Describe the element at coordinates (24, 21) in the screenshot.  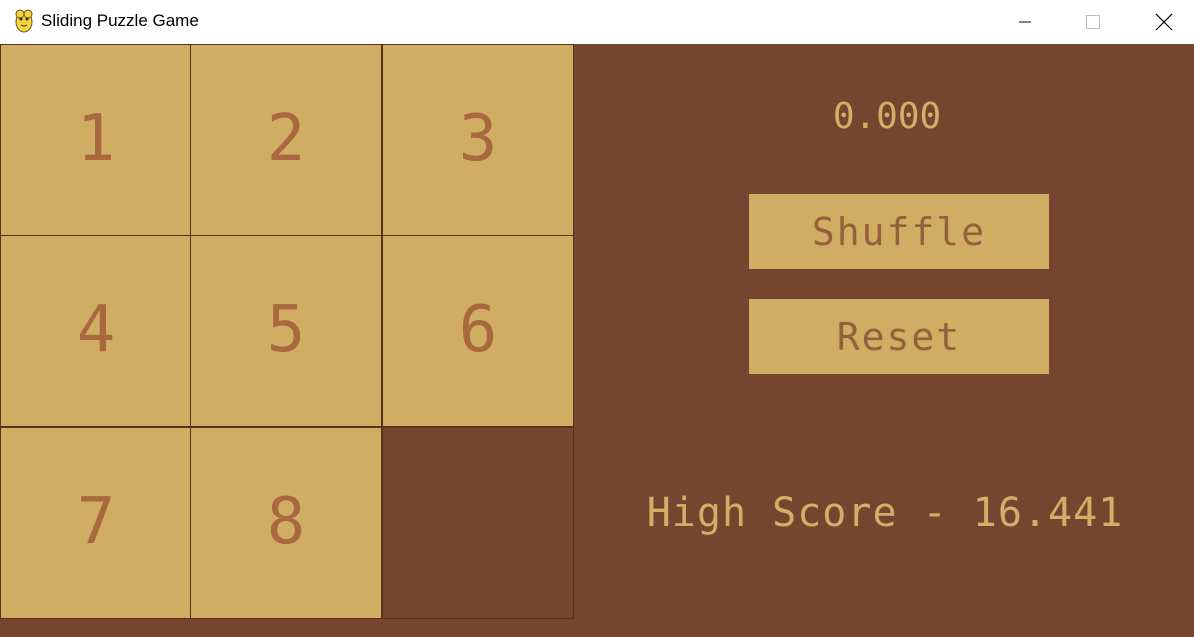
I see `python-snake-icon` at that location.